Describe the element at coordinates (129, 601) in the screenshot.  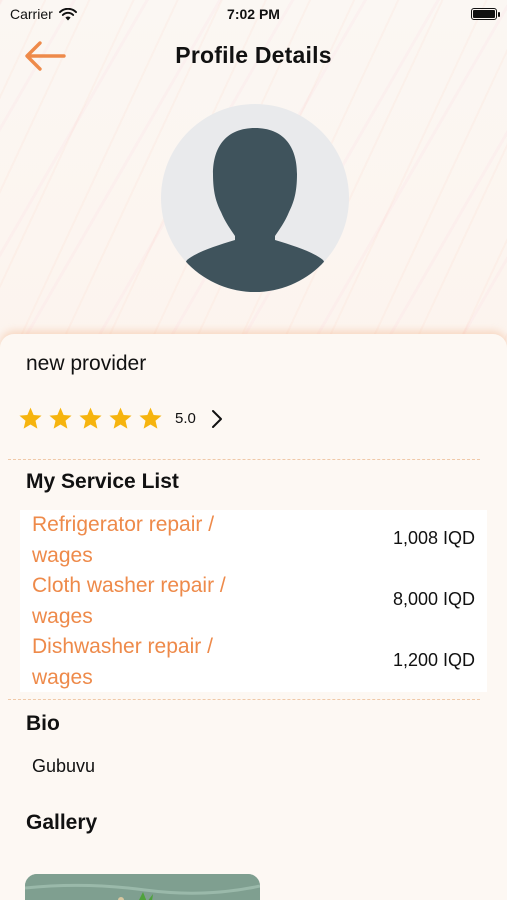
I see `service-name: Cloth washer repair / wages` at that location.